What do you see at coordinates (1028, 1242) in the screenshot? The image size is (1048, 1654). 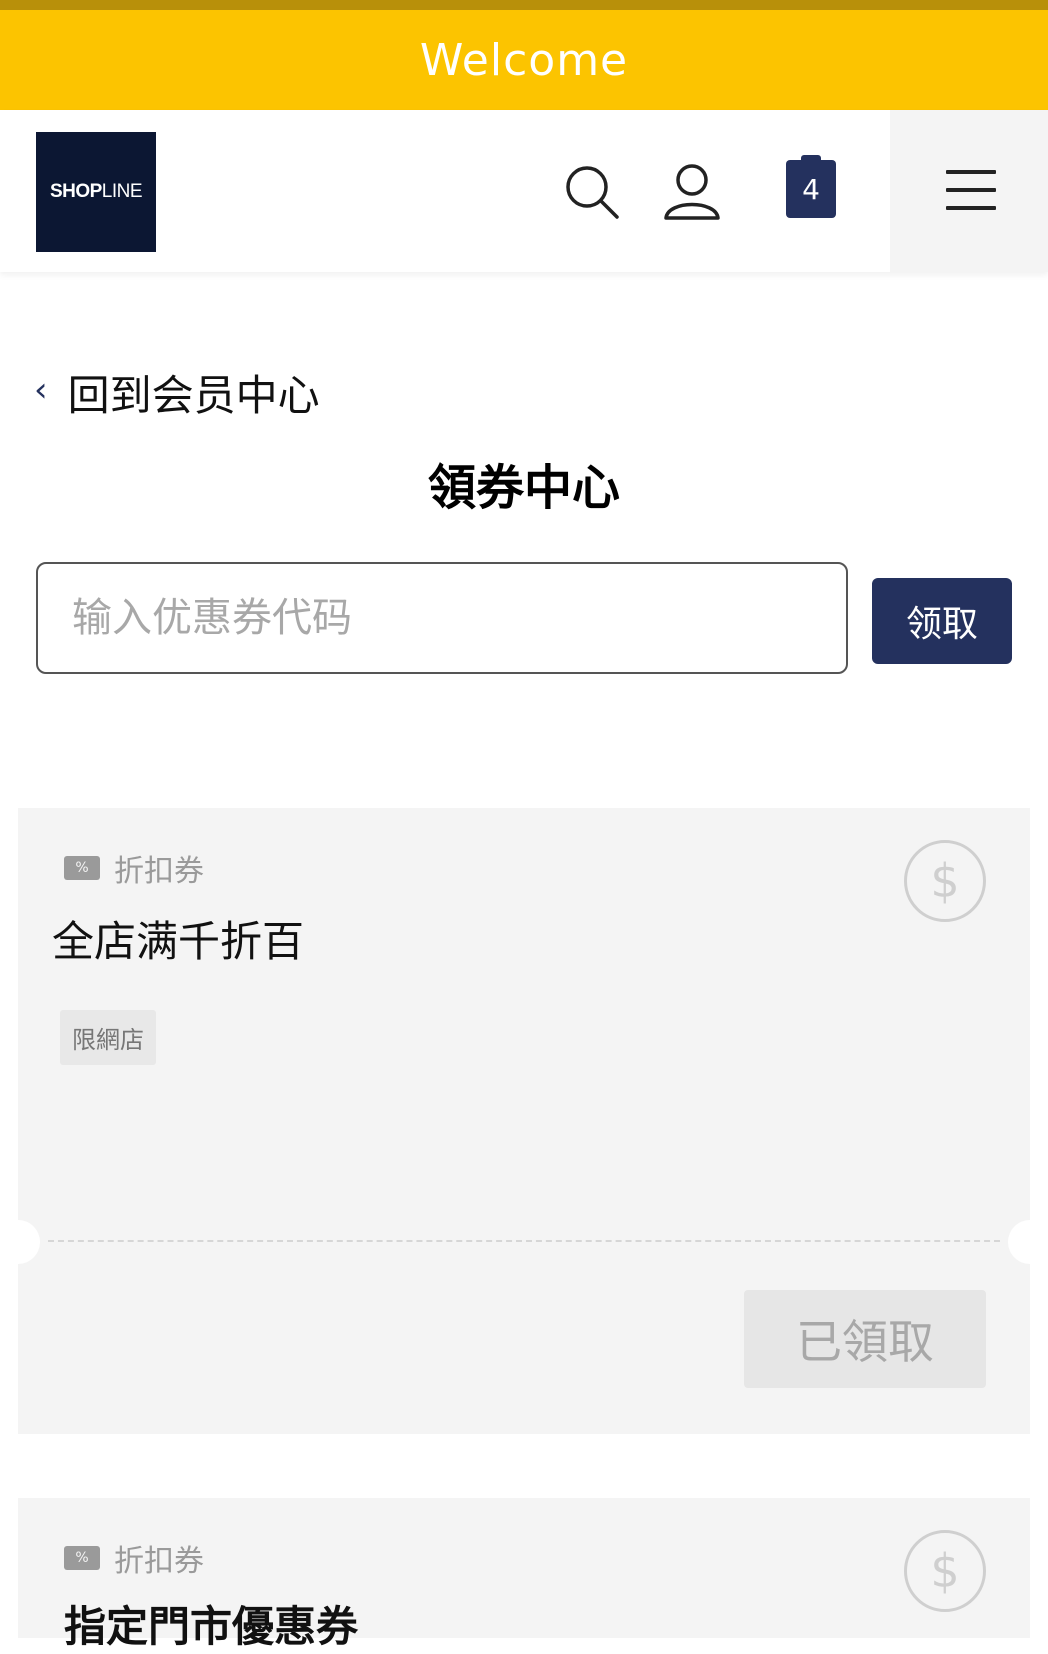 I see `coupon-notch-right` at bounding box center [1028, 1242].